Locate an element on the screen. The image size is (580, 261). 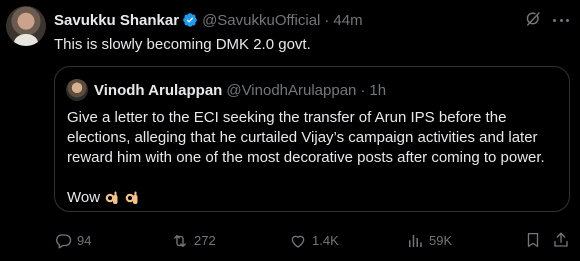
bookmark-icon is located at coordinates (533, 240).